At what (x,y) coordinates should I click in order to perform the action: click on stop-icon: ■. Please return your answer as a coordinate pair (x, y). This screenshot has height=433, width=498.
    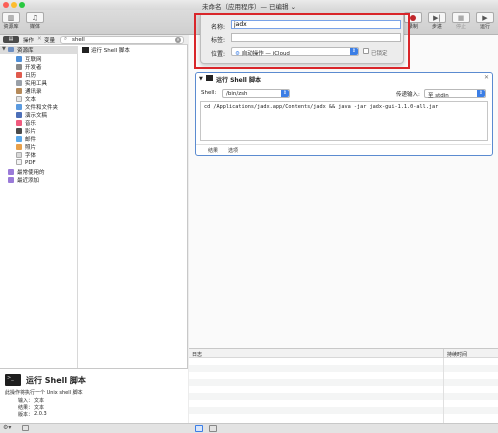
    Looking at the image, I should click on (461, 17).